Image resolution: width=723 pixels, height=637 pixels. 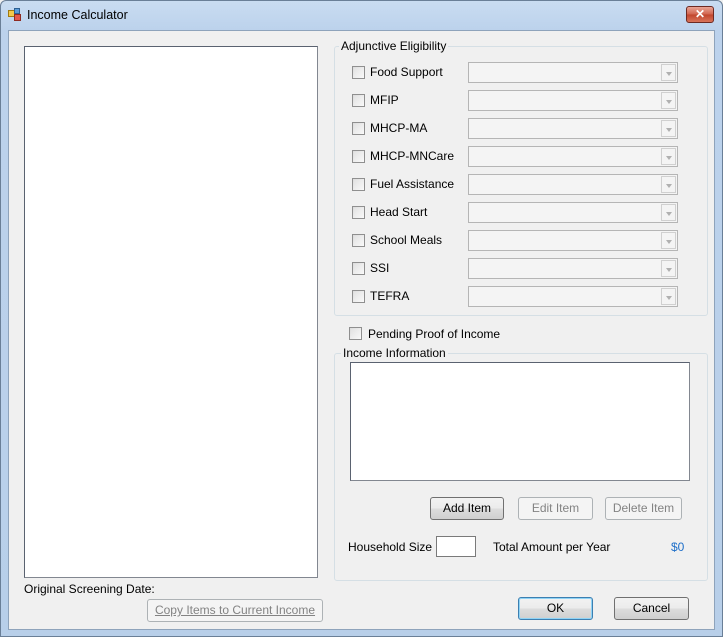 I want to click on ok-button: OK, so click(x=555, y=608).